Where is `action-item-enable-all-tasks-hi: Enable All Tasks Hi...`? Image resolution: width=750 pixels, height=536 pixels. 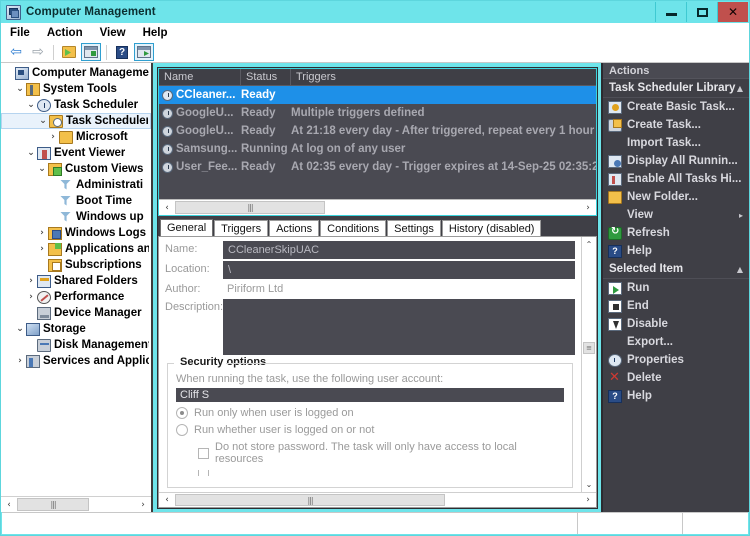 action-item-enable-all-tasks-hi: Enable All Tasks Hi... is located at coordinates (676, 179).